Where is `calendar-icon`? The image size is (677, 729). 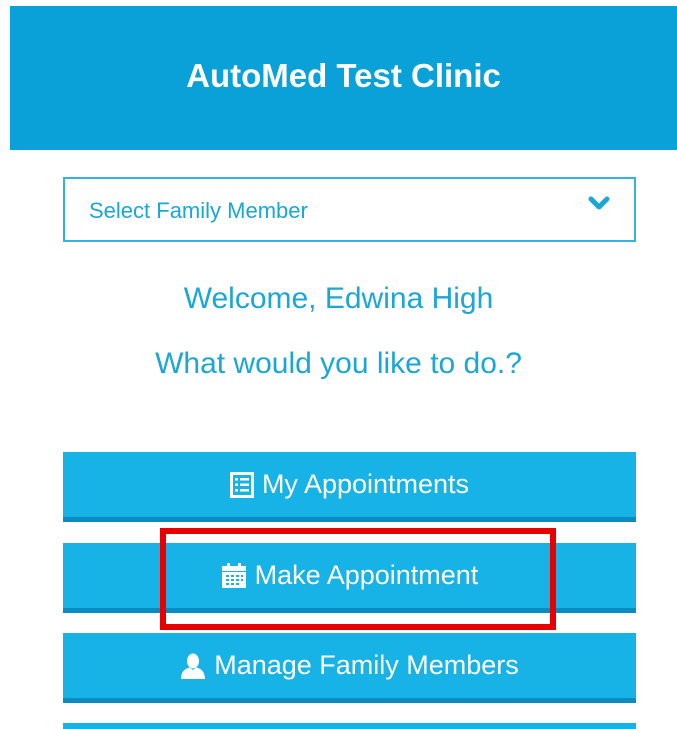
calendar-icon is located at coordinates (234, 575).